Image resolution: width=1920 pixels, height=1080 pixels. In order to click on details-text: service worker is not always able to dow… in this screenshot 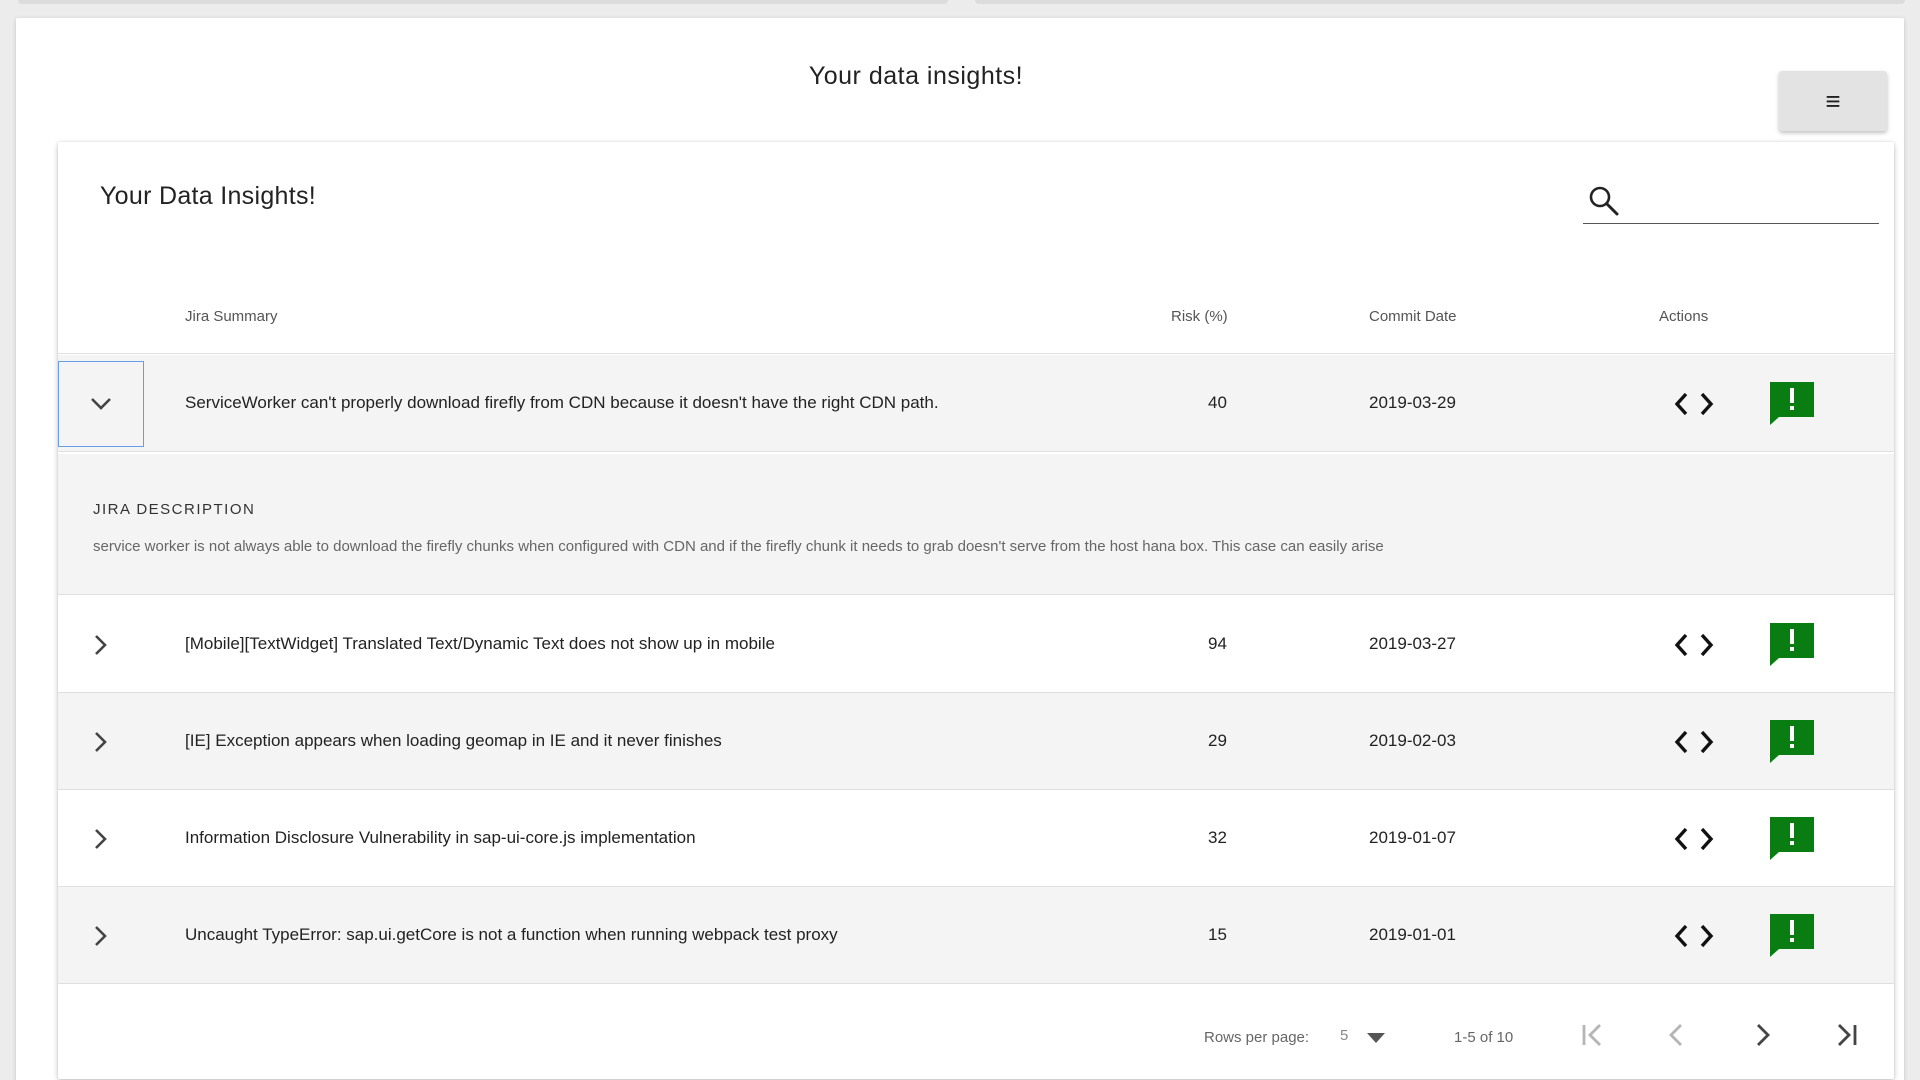, I will do `click(738, 546)`.